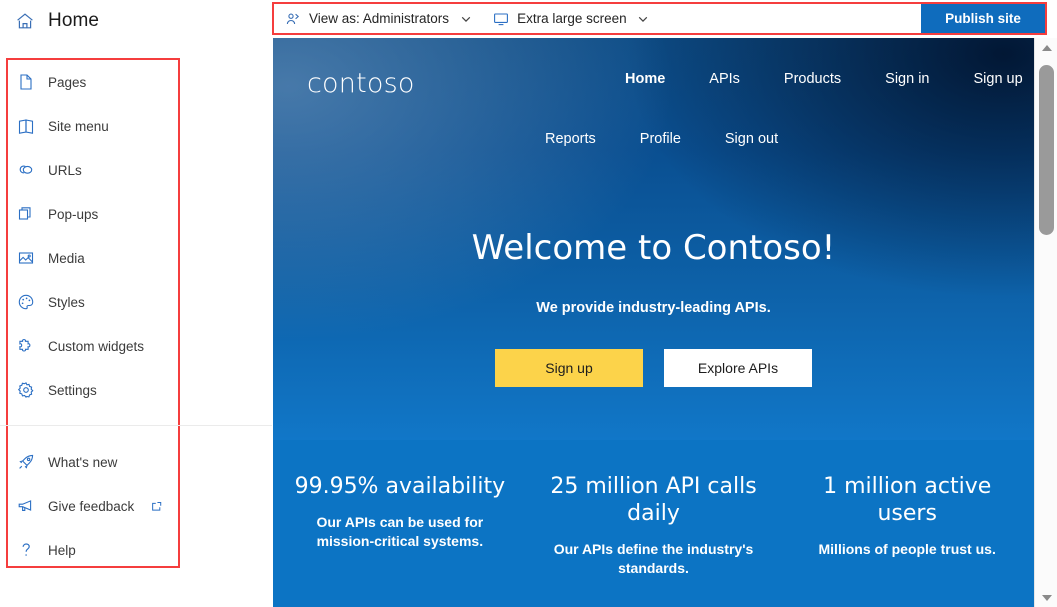 This screenshot has height=607, width=1057. What do you see at coordinates (98, 258) in the screenshot?
I see `sidebar-item-media: Media` at bounding box center [98, 258].